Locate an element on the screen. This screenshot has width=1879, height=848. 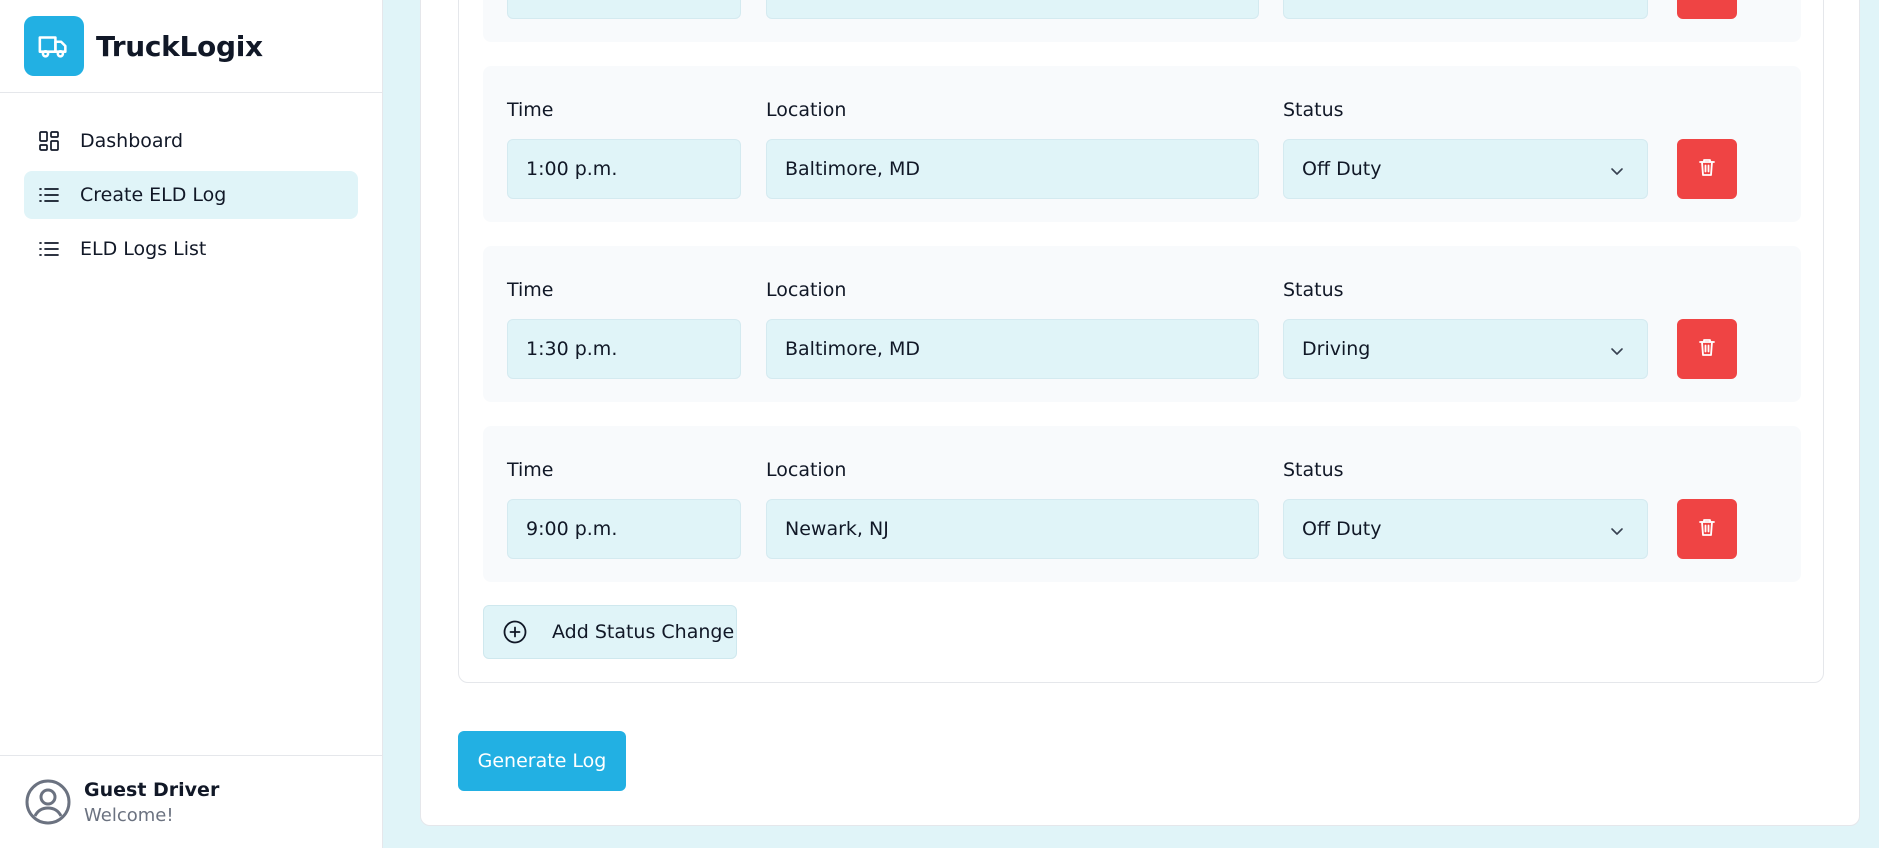
user-profile: Guest Driver Welcome! is located at coordinates (191, 801).